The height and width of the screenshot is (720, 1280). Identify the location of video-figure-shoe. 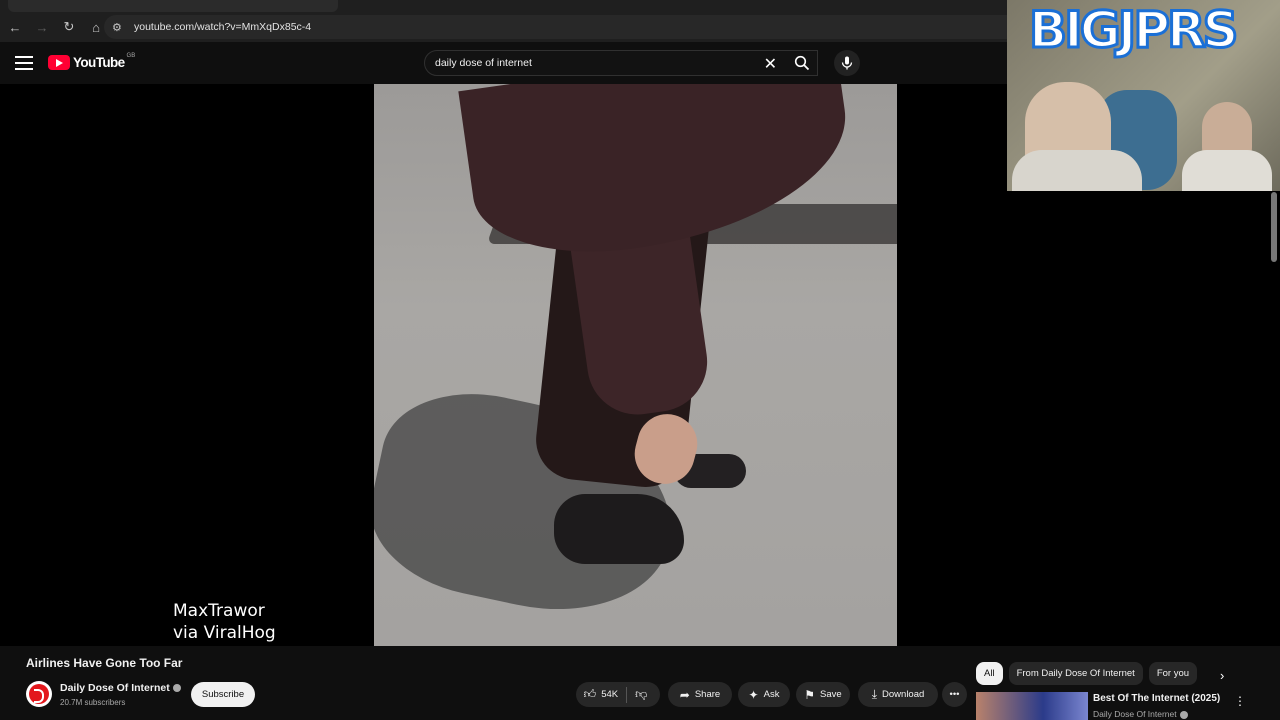
(619, 529).